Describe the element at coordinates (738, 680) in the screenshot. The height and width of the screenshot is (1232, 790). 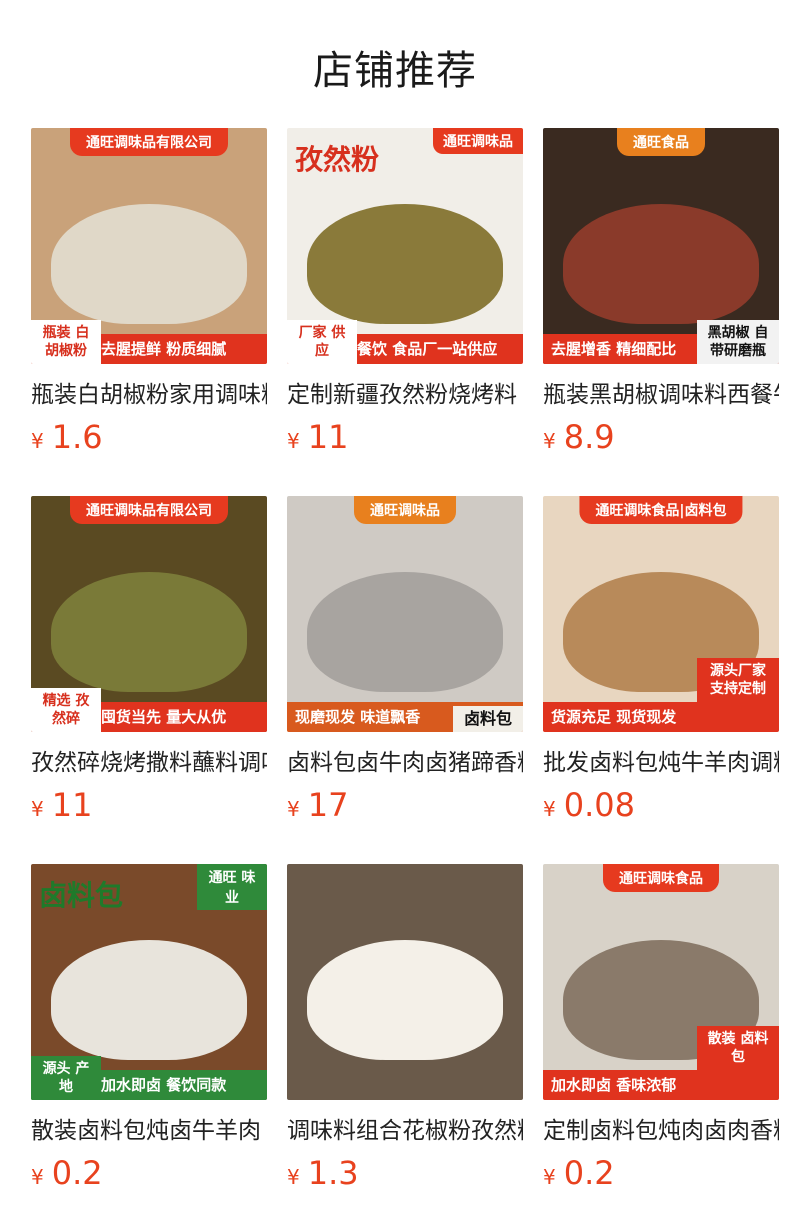
I see `image-side-label: 源头厂家 支持定制` at that location.